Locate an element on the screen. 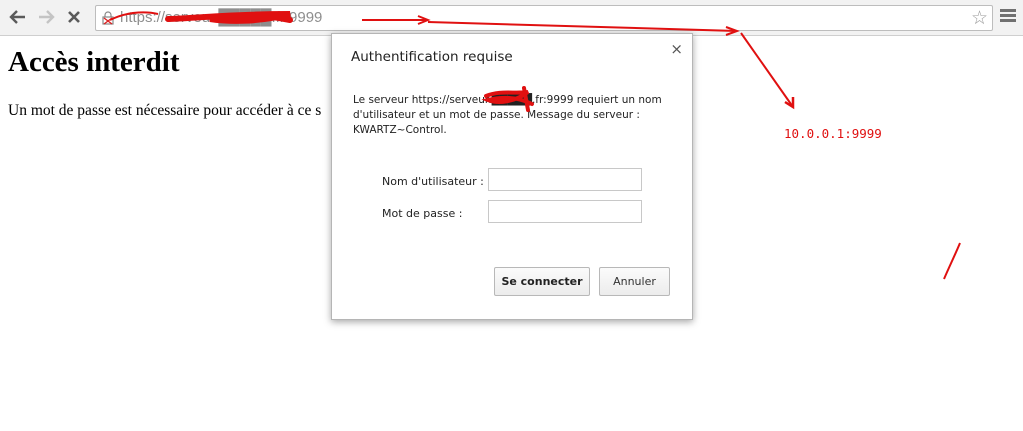 The image size is (1023, 431). url-scheme: https:// is located at coordinates (143, 17).